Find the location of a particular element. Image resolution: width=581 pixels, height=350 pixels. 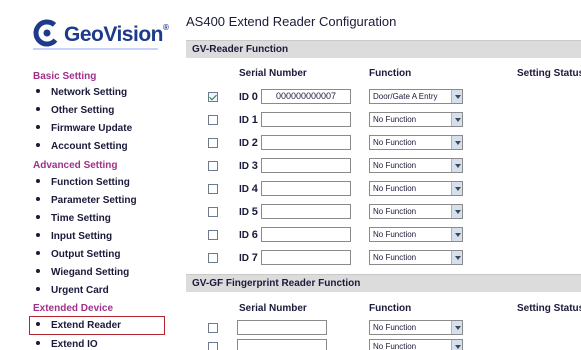

sidebar-item-urgent-card: Urgent Card is located at coordinates (72, 291).